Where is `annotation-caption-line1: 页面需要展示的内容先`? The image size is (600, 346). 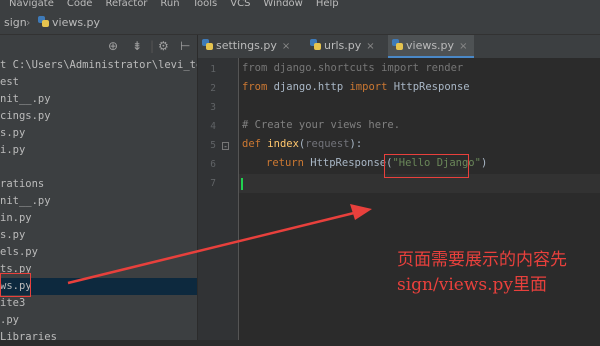 annotation-caption-line1: 页面需要展示的内容先 is located at coordinates (482, 260).